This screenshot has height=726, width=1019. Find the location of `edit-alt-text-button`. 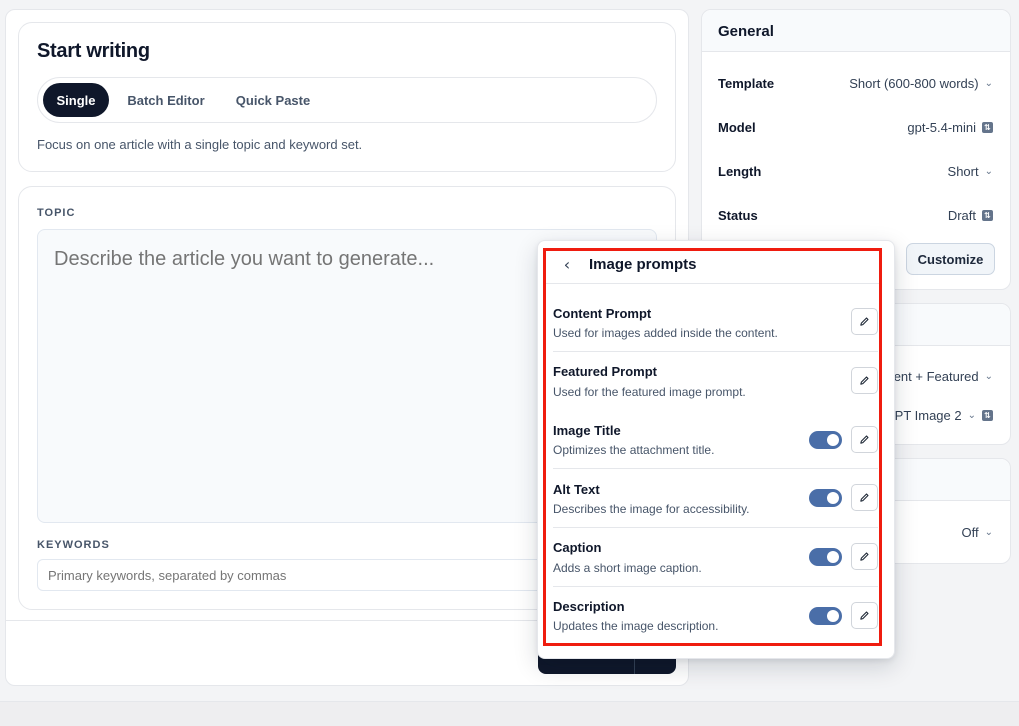

edit-alt-text-button is located at coordinates (864, 497).